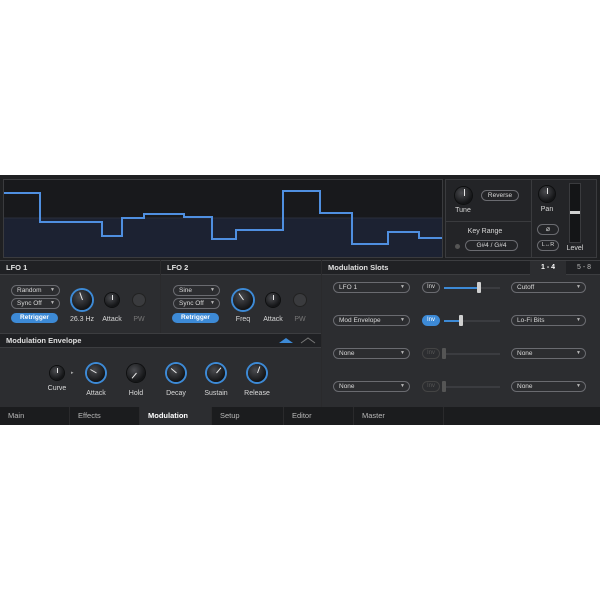 Image resolution: width=600 pixels, height=600 pixels. I want to click on lfo2-title: LFO 2, so click(178, 267).